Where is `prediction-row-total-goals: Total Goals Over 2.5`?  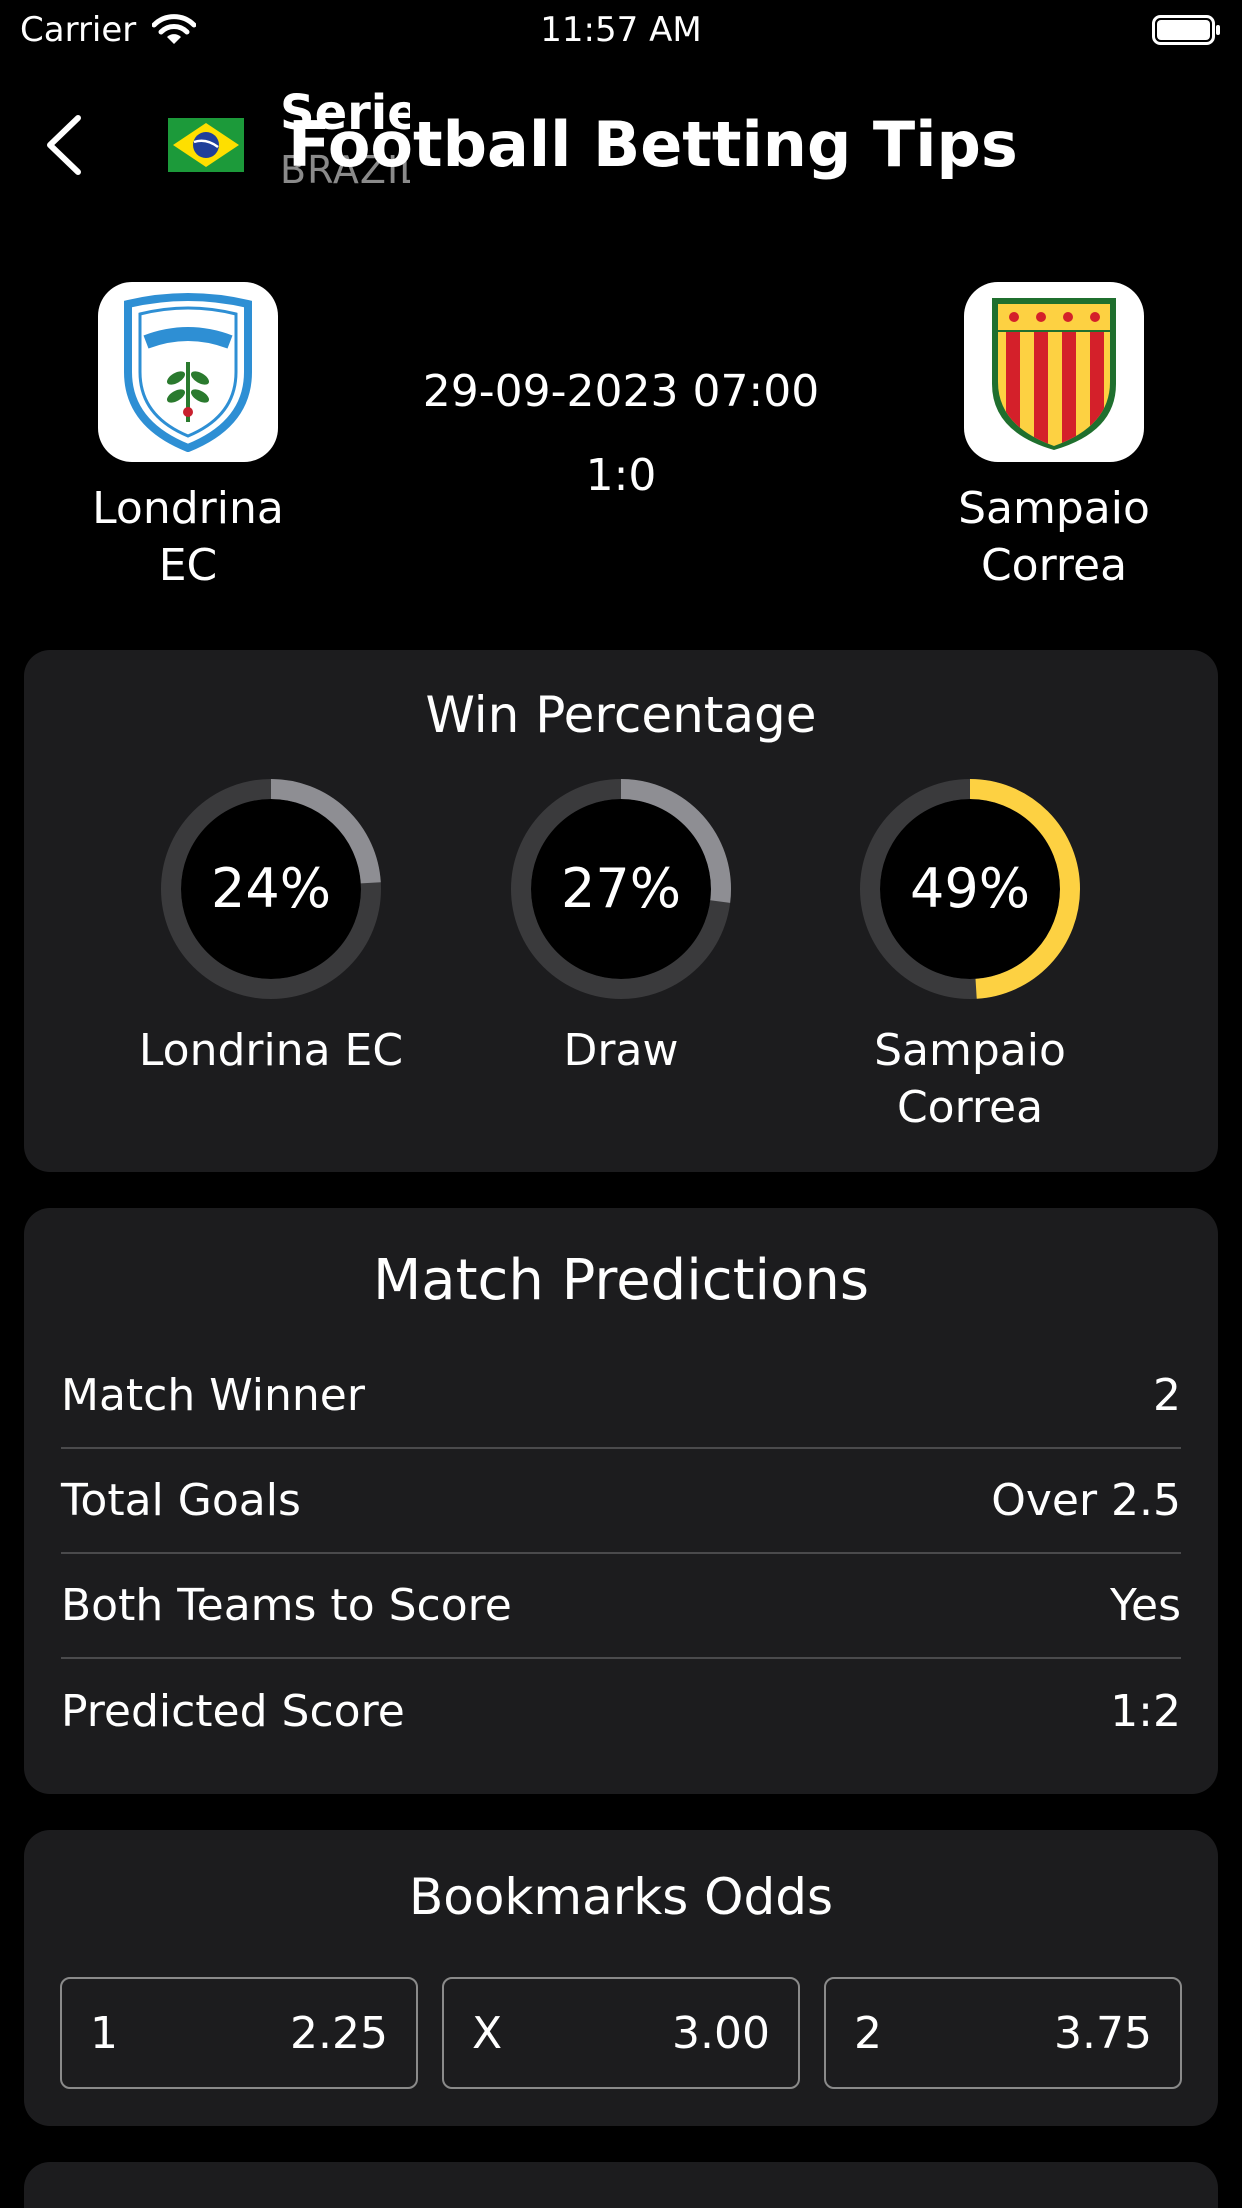
prediction-row-total-goals: Total Goals Over 2.5 is located at coordinates (621, 1501).